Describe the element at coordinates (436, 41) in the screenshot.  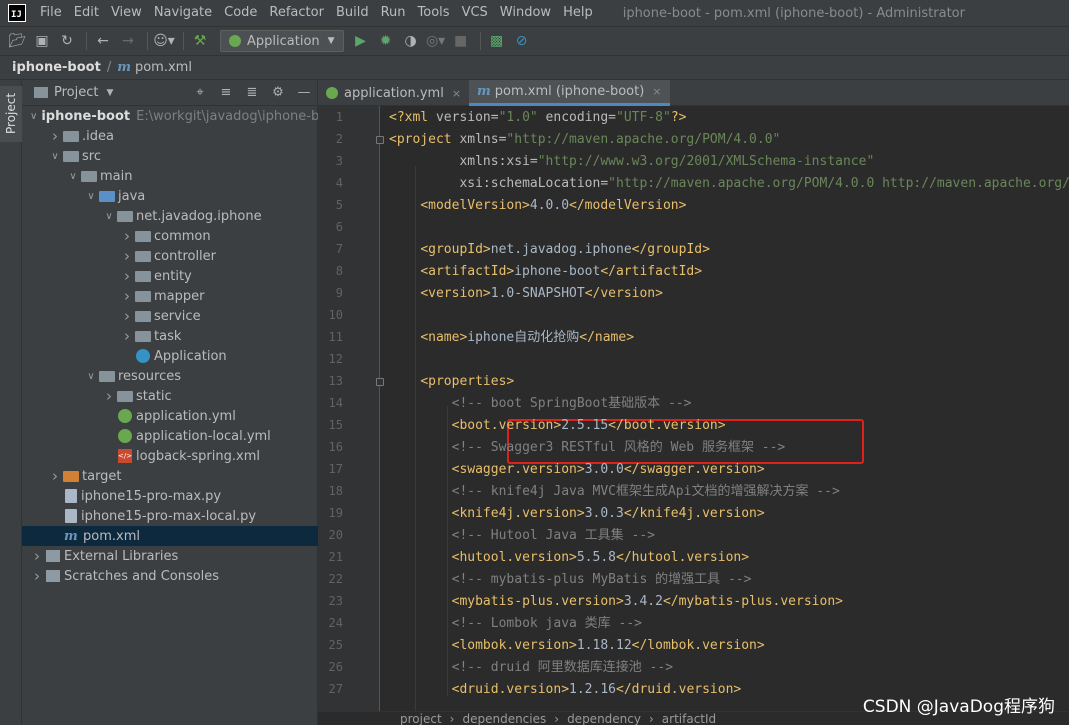
I see `profile-icon: ◎▾` at that location.